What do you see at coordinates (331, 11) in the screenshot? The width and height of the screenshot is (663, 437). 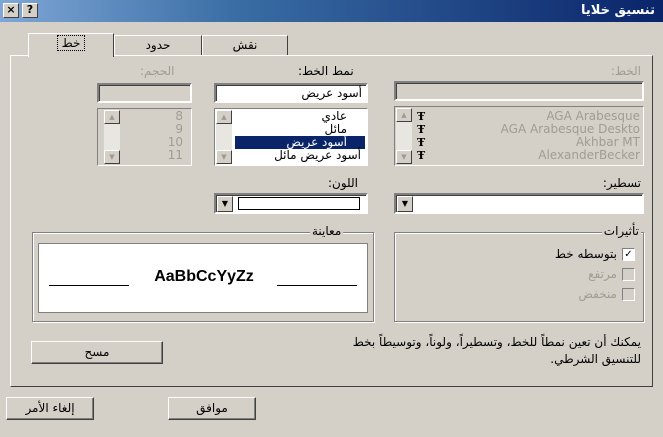 I see `title-bar: × ? تنسيق خلايا` at bounding box center [331, 11].